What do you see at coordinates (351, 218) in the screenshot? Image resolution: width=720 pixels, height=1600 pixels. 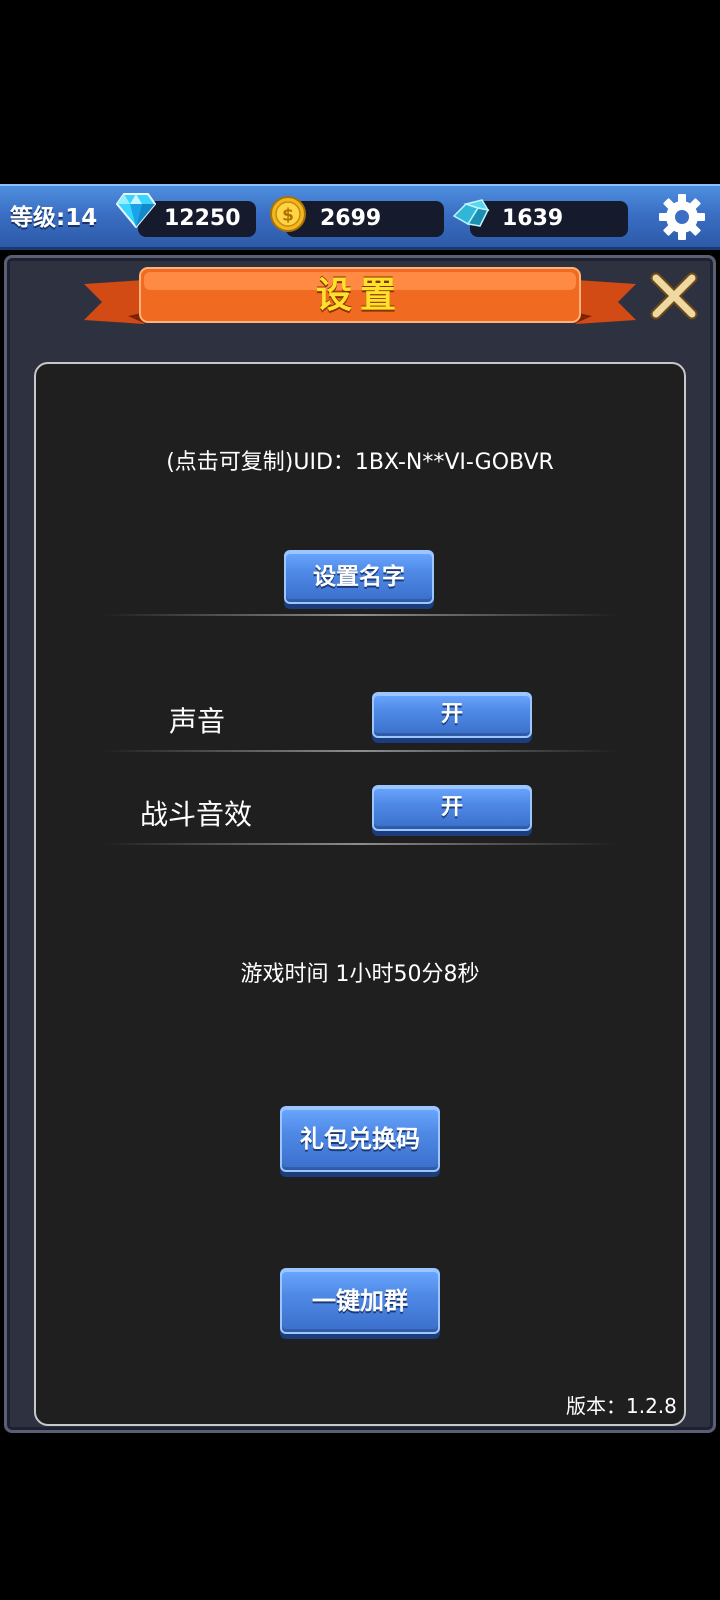 I see `gold-count: 2699` at bounding box center [351, 218].